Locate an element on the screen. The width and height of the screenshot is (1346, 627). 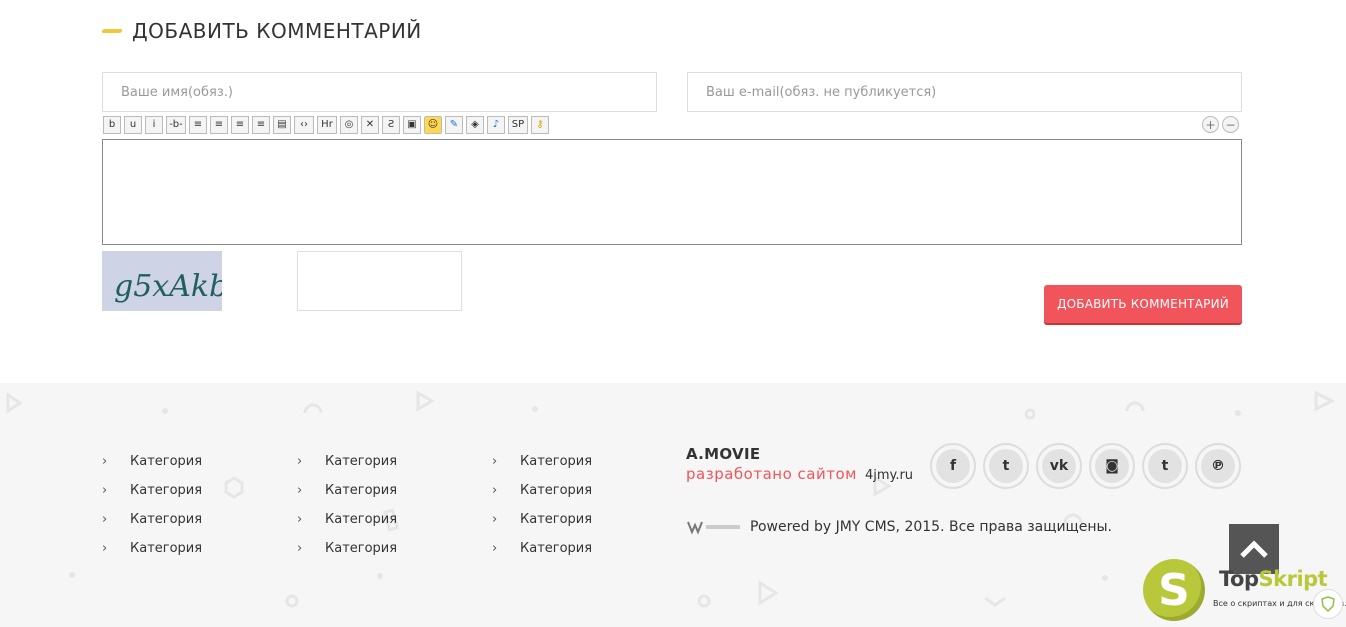
pinterest-icon: ℗ is located at coordinates (1218, 466).